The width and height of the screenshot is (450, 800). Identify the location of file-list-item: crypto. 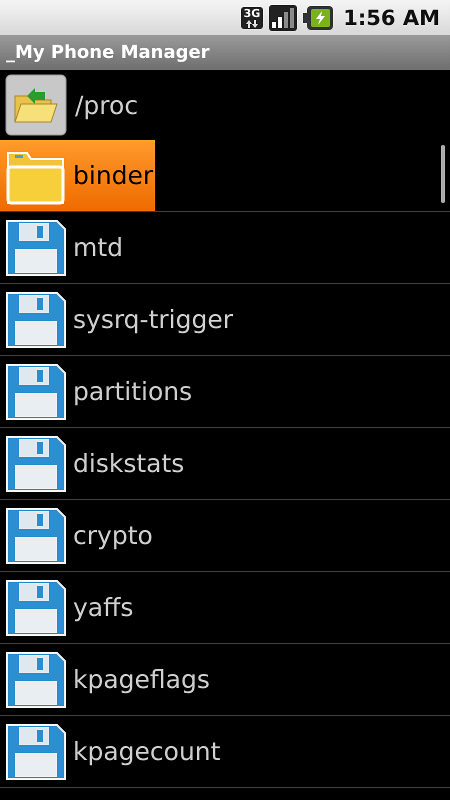
(76, 535).